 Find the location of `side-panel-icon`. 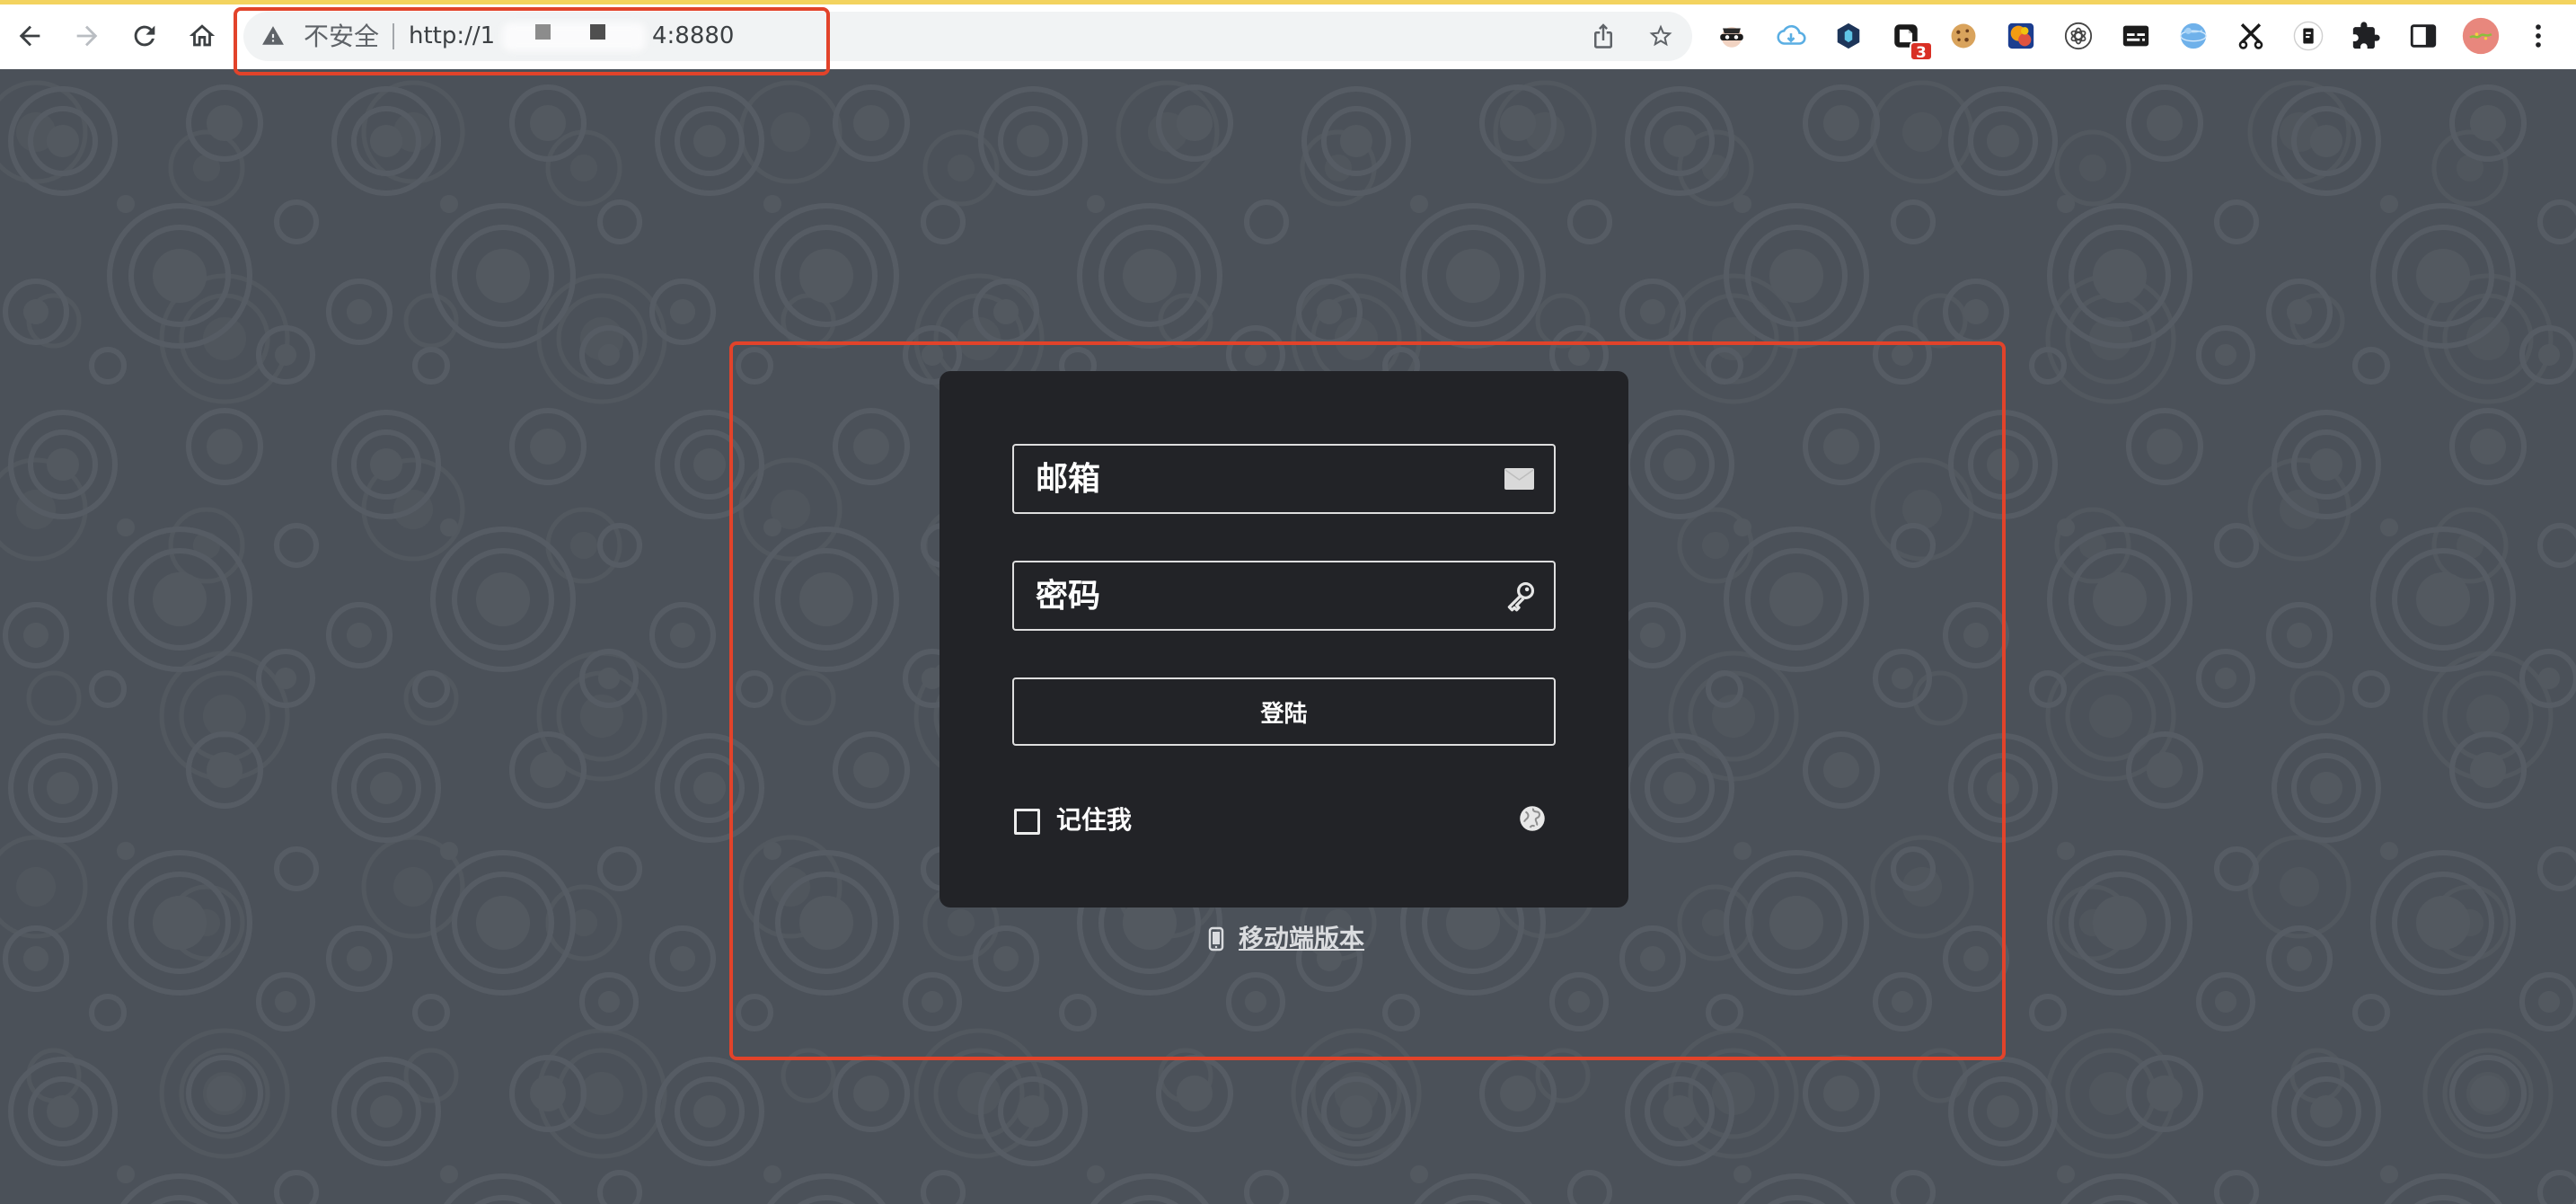

side-panel-icon is located at coordinates (2423, 36).